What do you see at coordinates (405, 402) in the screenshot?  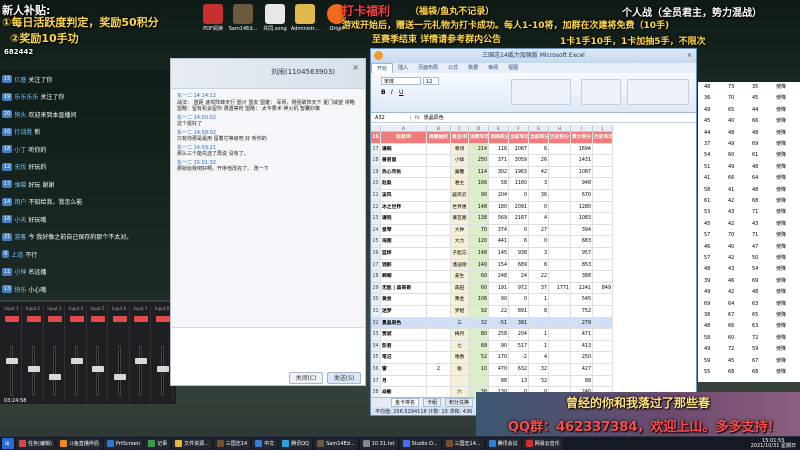 I see `sheet-tab: 金卡排名` at bounding box center [405, 402].